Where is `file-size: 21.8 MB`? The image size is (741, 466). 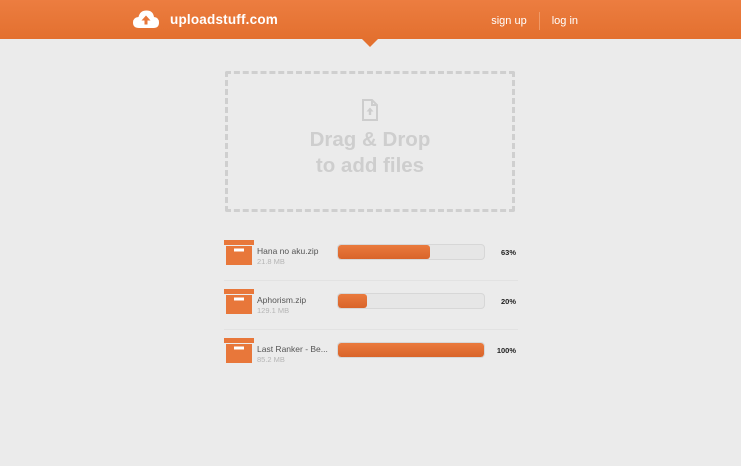
file-size: 21.8 MB is located at coordinates (271, 261).